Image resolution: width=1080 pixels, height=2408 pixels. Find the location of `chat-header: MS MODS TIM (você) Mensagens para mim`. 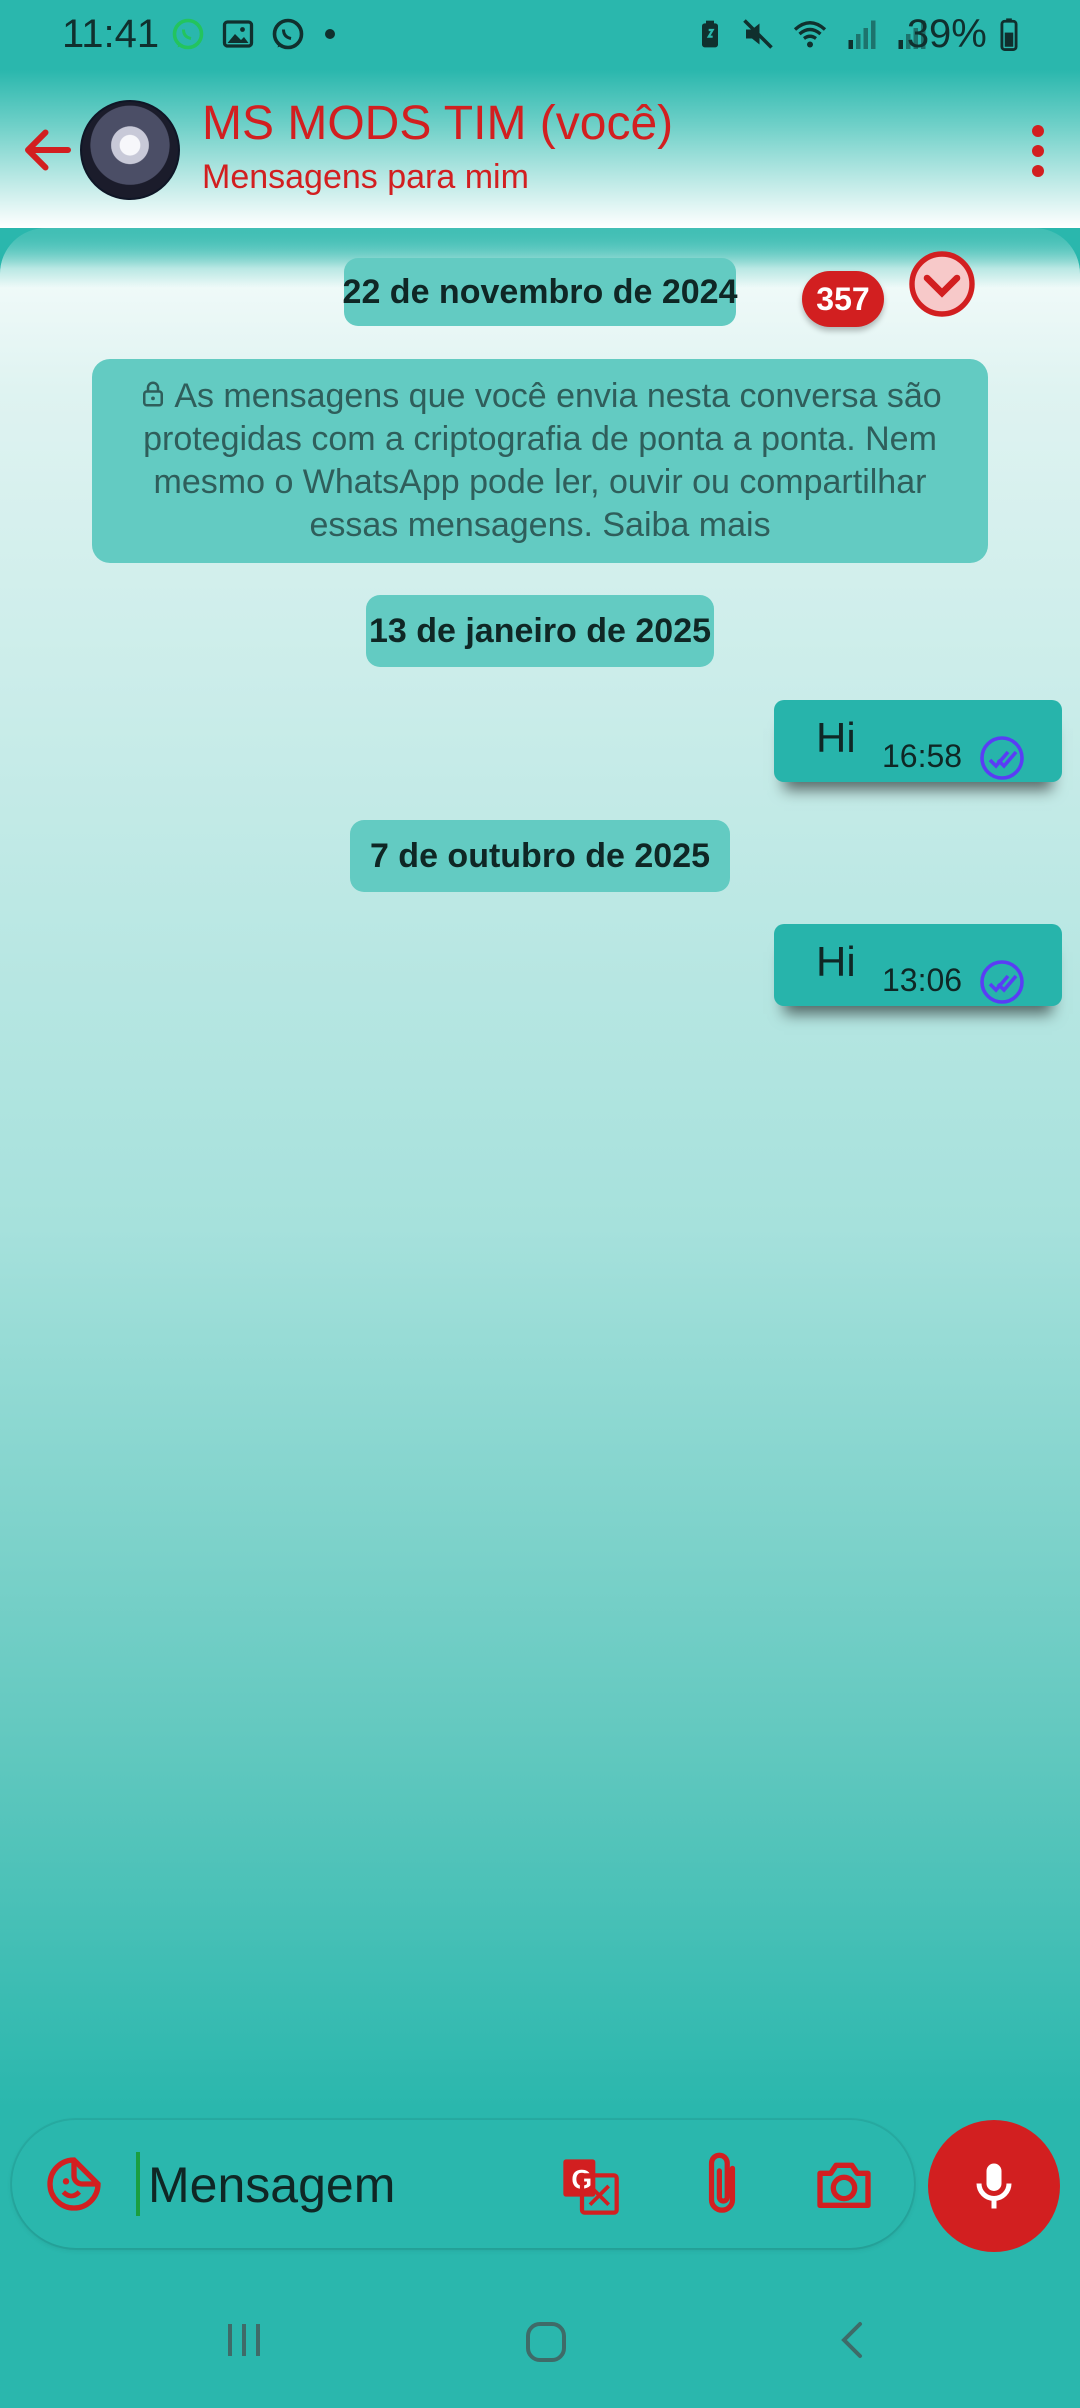

chat-header: MS MODS TIM (você) Mensagens para mim is located at coordinates (540, 149).